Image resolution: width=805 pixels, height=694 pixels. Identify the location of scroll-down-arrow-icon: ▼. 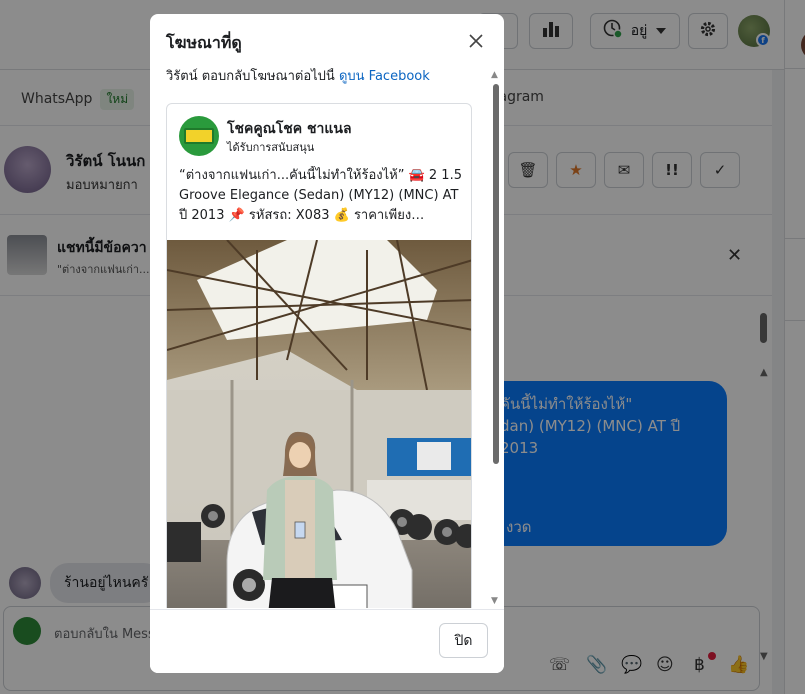
(494, 601).